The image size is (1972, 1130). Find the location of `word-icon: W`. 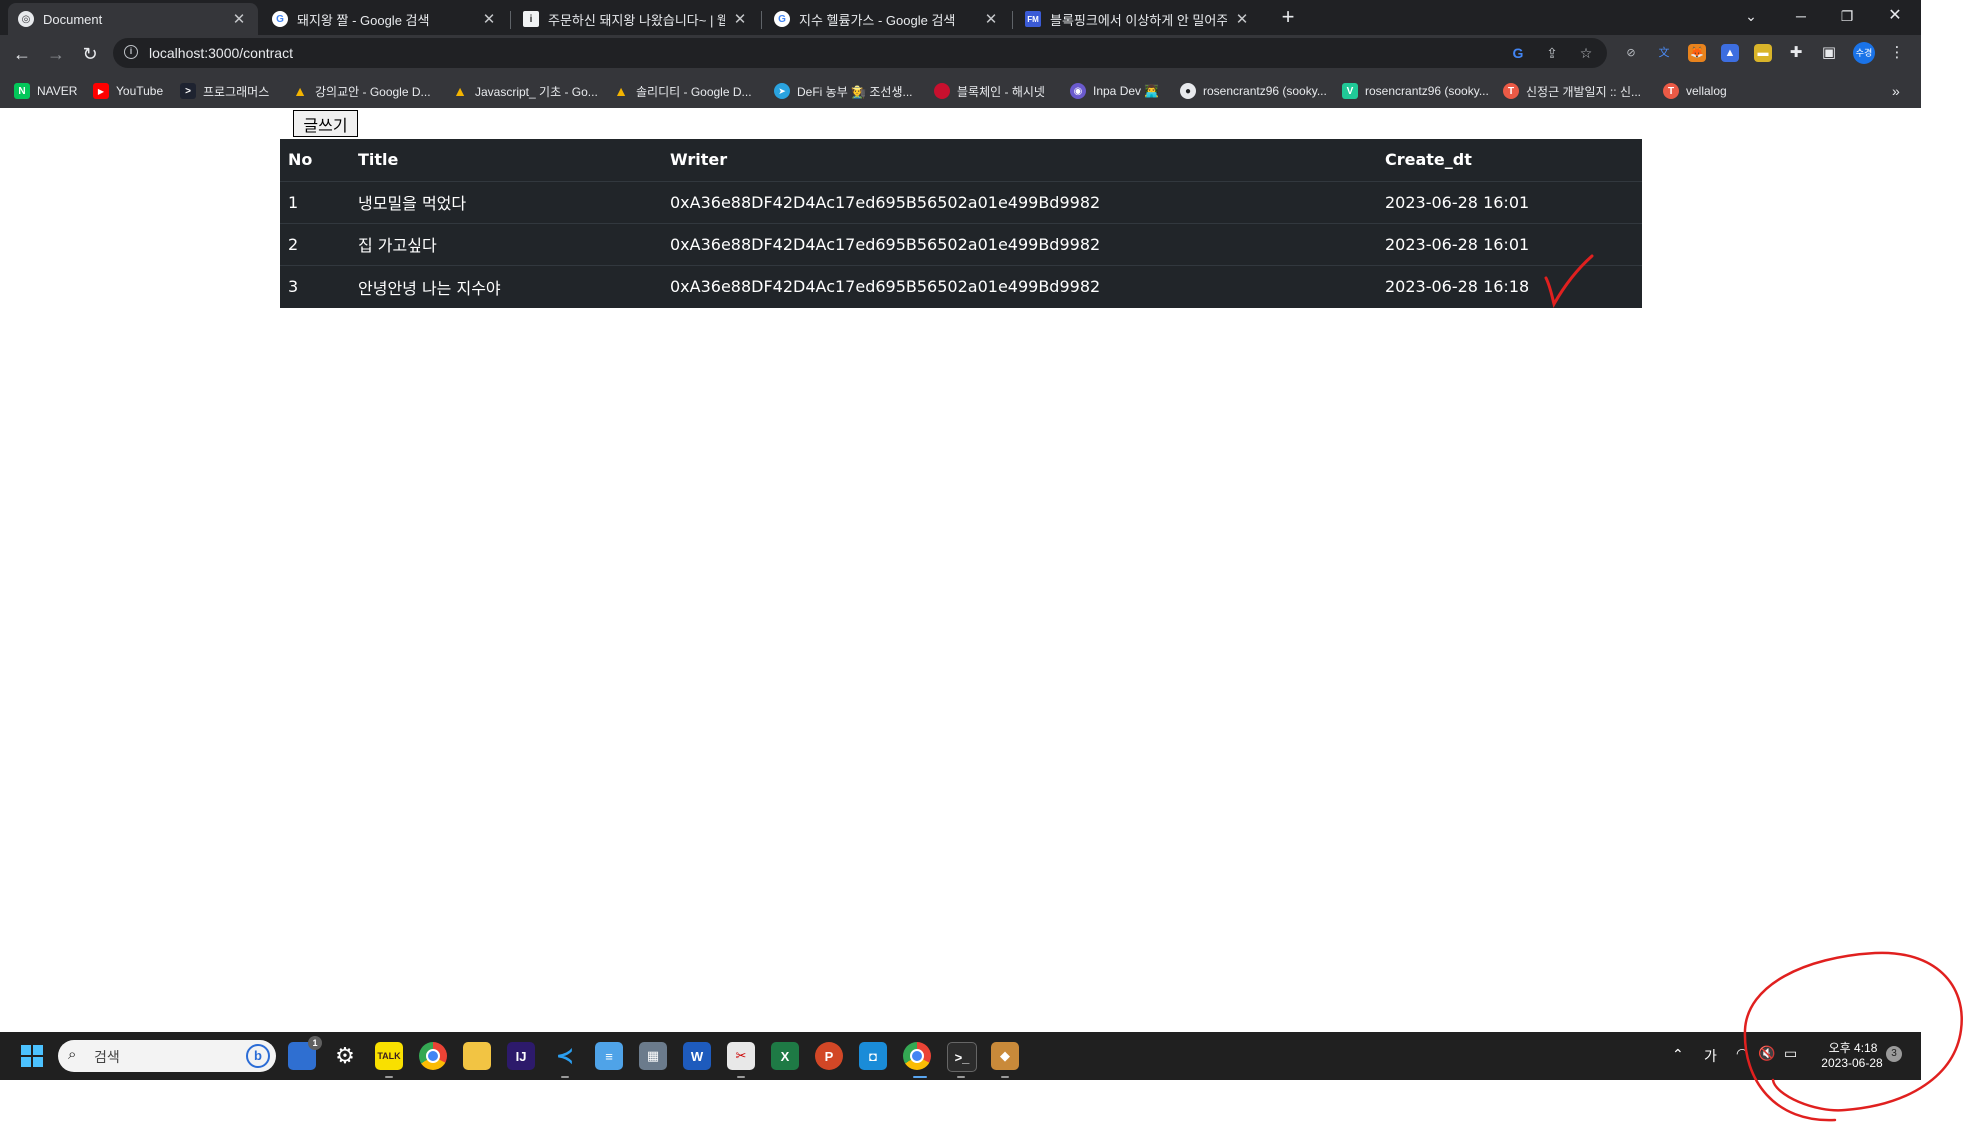

word-icon: W is located at coordinates (697, 1056).